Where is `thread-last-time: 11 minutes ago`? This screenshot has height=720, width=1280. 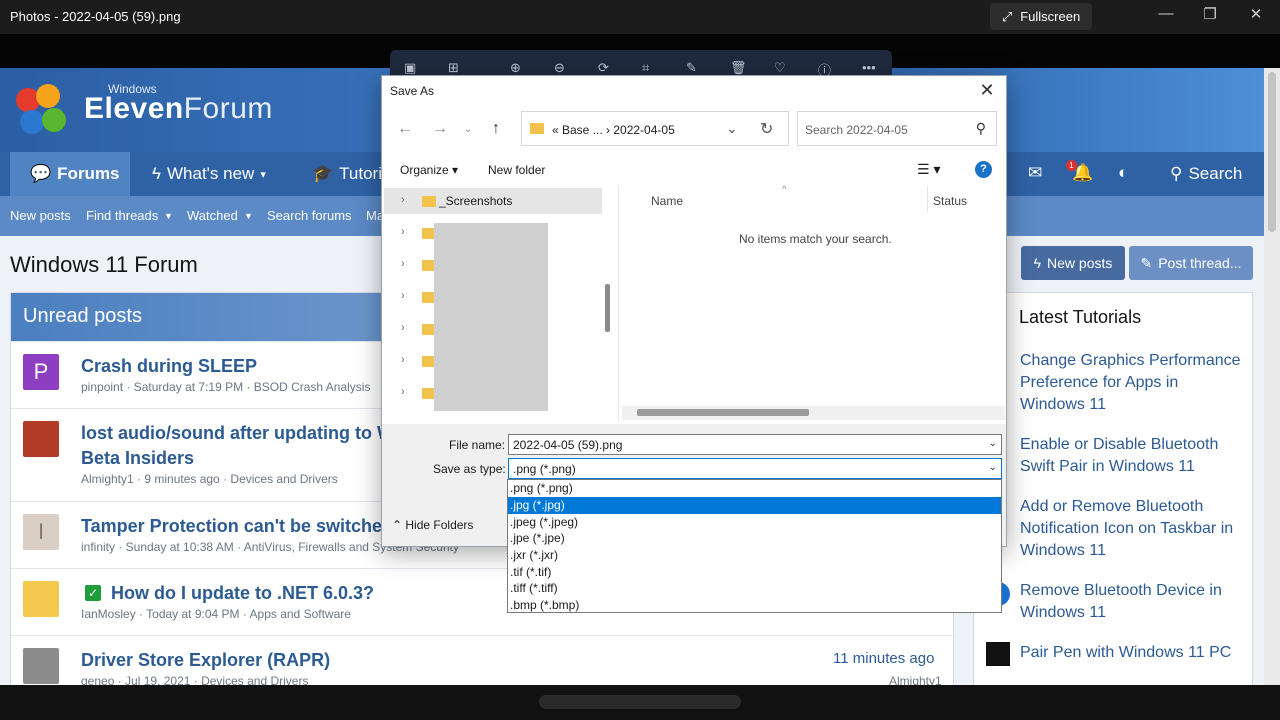
thread-last-time: 11 minutes ago is located at coordinates (883, 658).